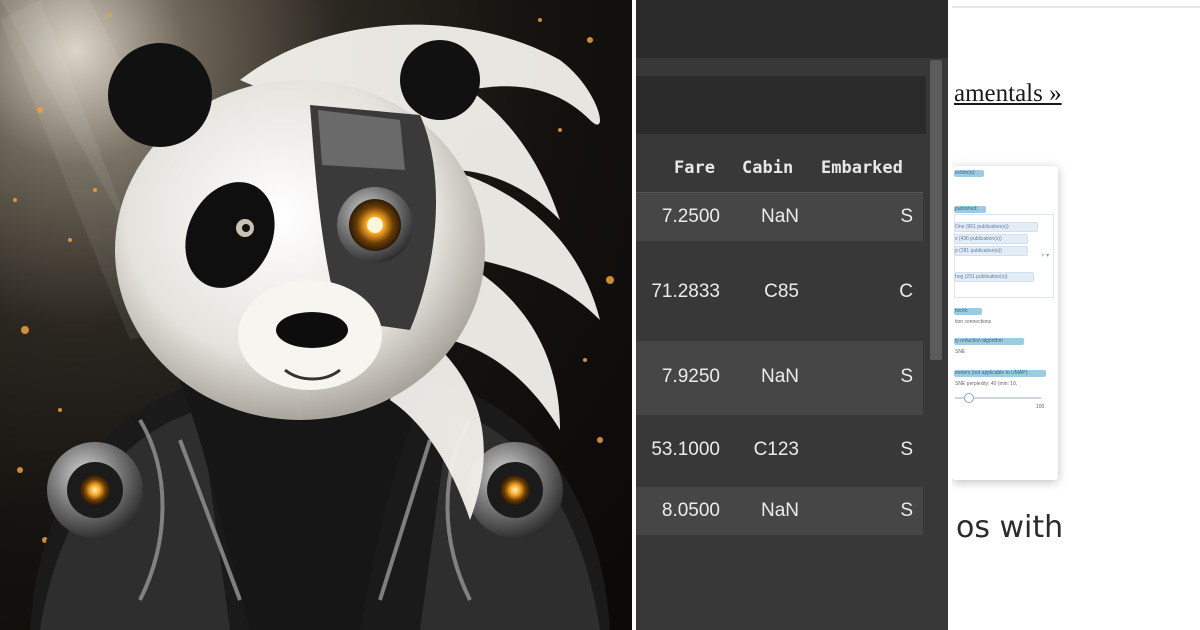 The height and width of the screenshot is (630, 1200). What do you see at coordinates (936, 210) in the screenshot?
I see `vertical-scrollbar` at bounding box center [936, 210].